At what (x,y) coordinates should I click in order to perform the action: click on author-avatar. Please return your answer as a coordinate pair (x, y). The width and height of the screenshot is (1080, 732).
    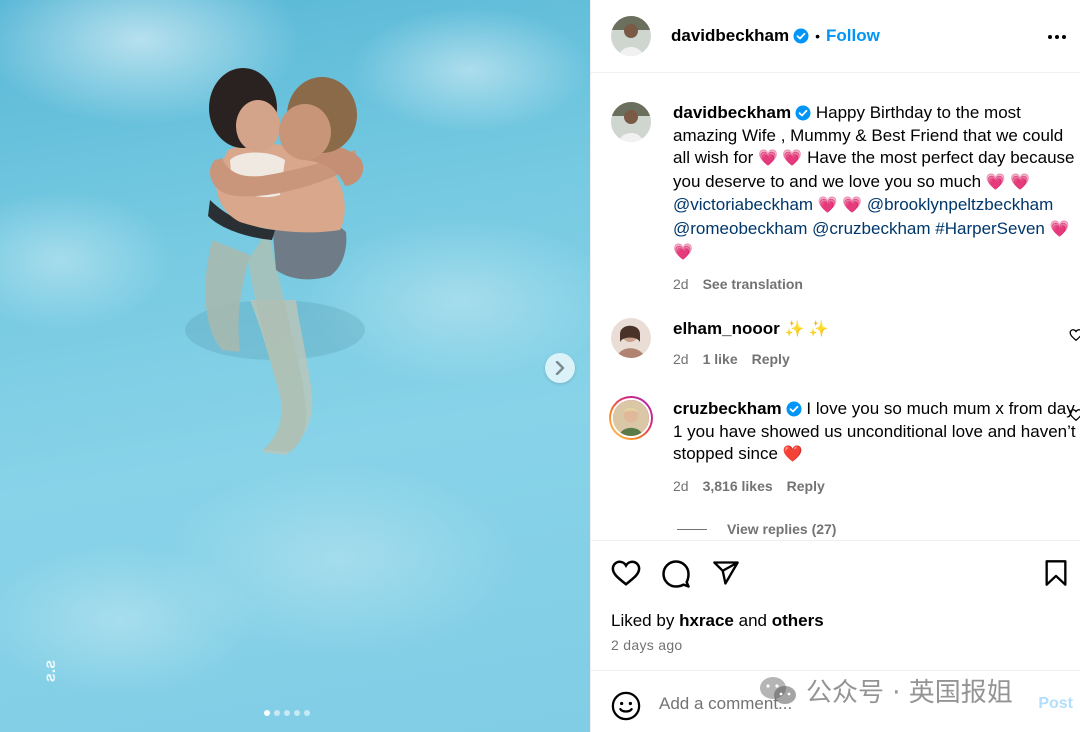
    Looking at the image, I should click on (631, 36).